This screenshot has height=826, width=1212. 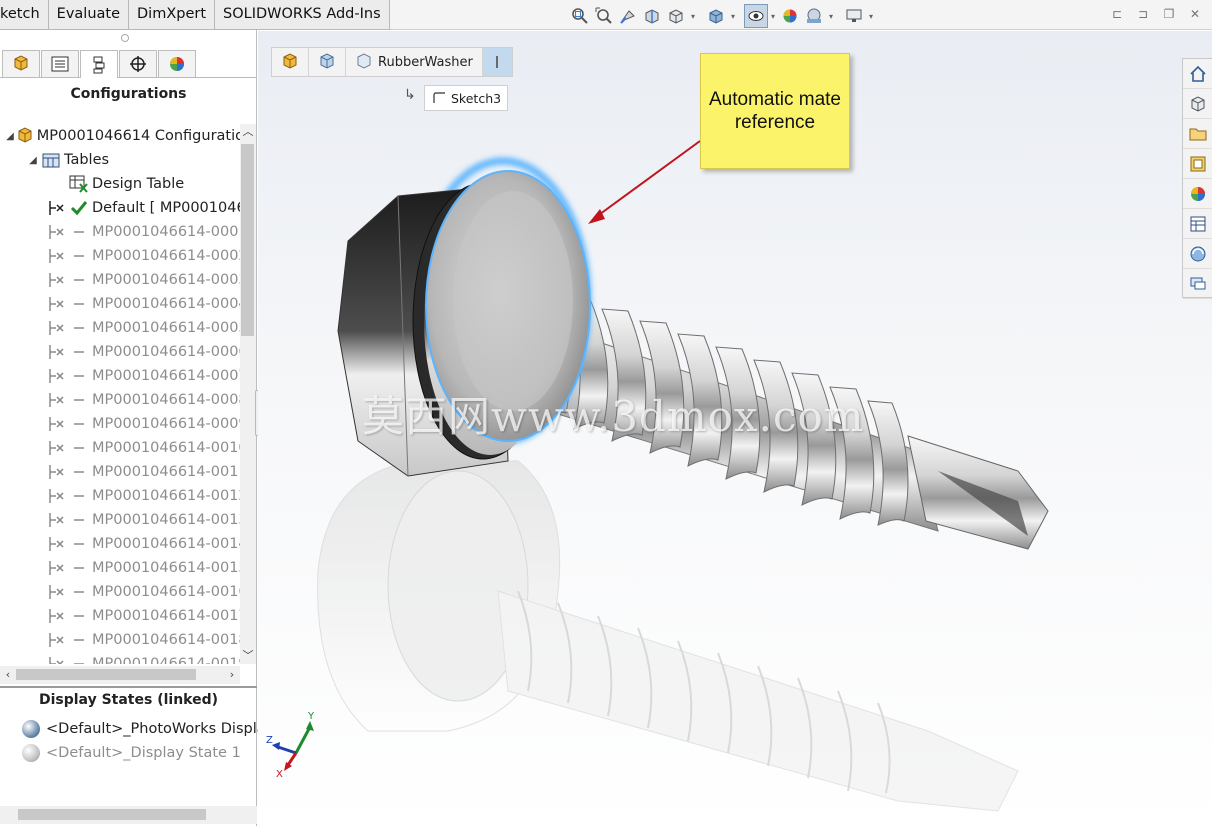 What do you see at coordinates (143, 304) in the screenshot?
I see `tree-config-item: MP0001046614-0004` at bounding box center [143, 304].